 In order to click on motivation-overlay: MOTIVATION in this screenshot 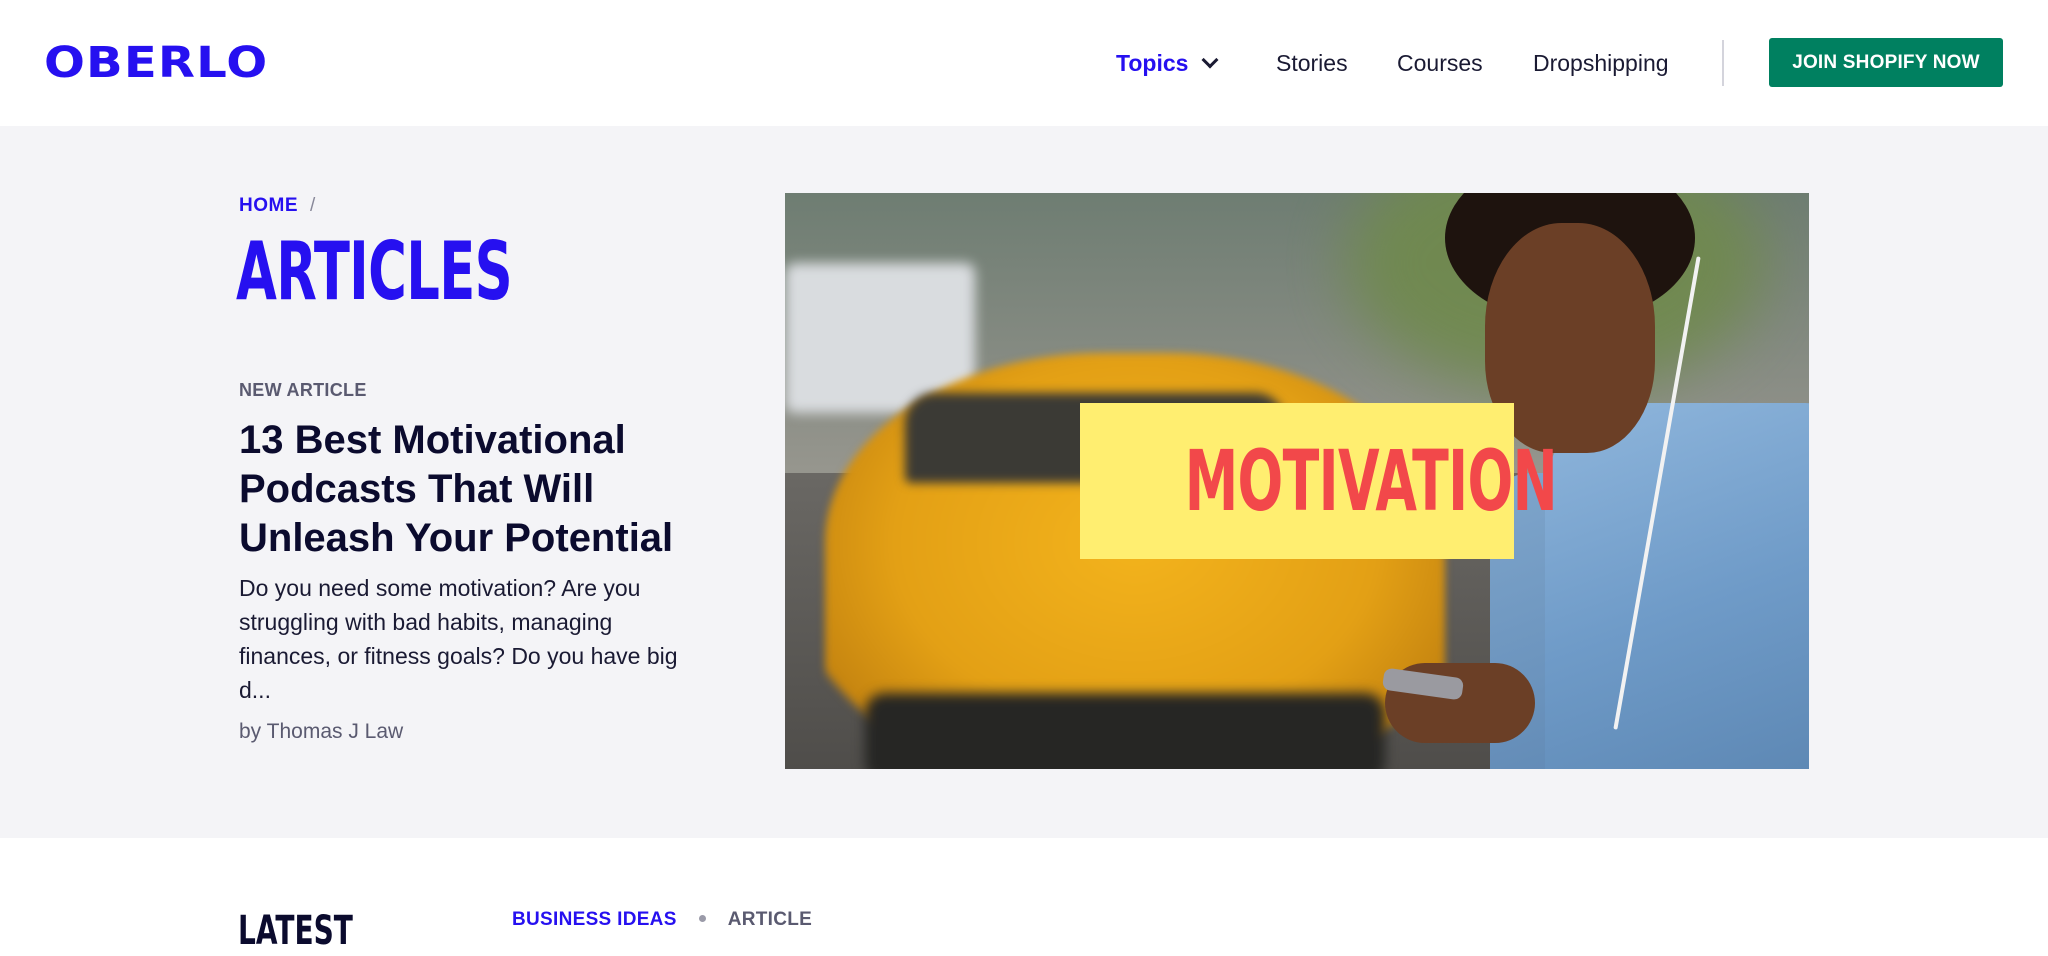, I will do `click(1319, 481)`.